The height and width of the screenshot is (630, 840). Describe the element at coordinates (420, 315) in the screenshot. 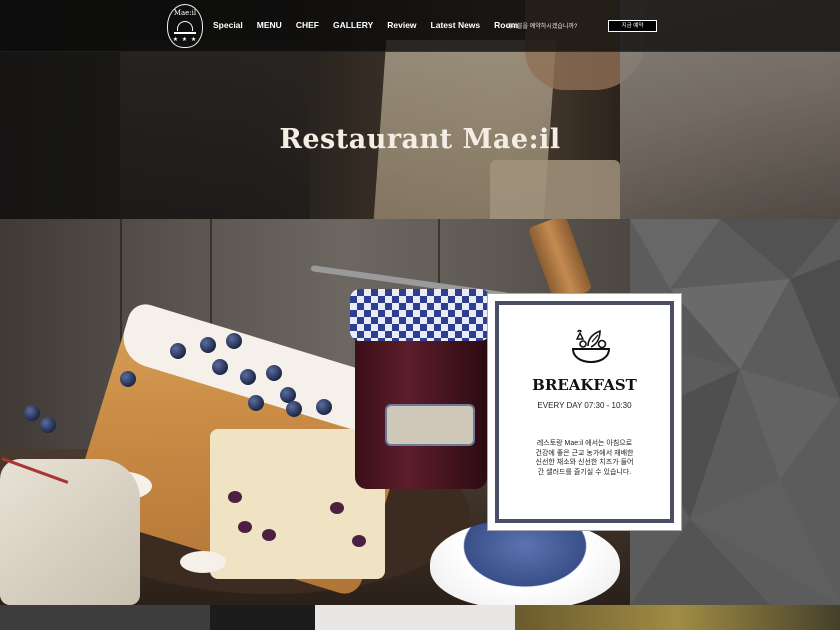

I see `jar-gingham-cover` at that location.